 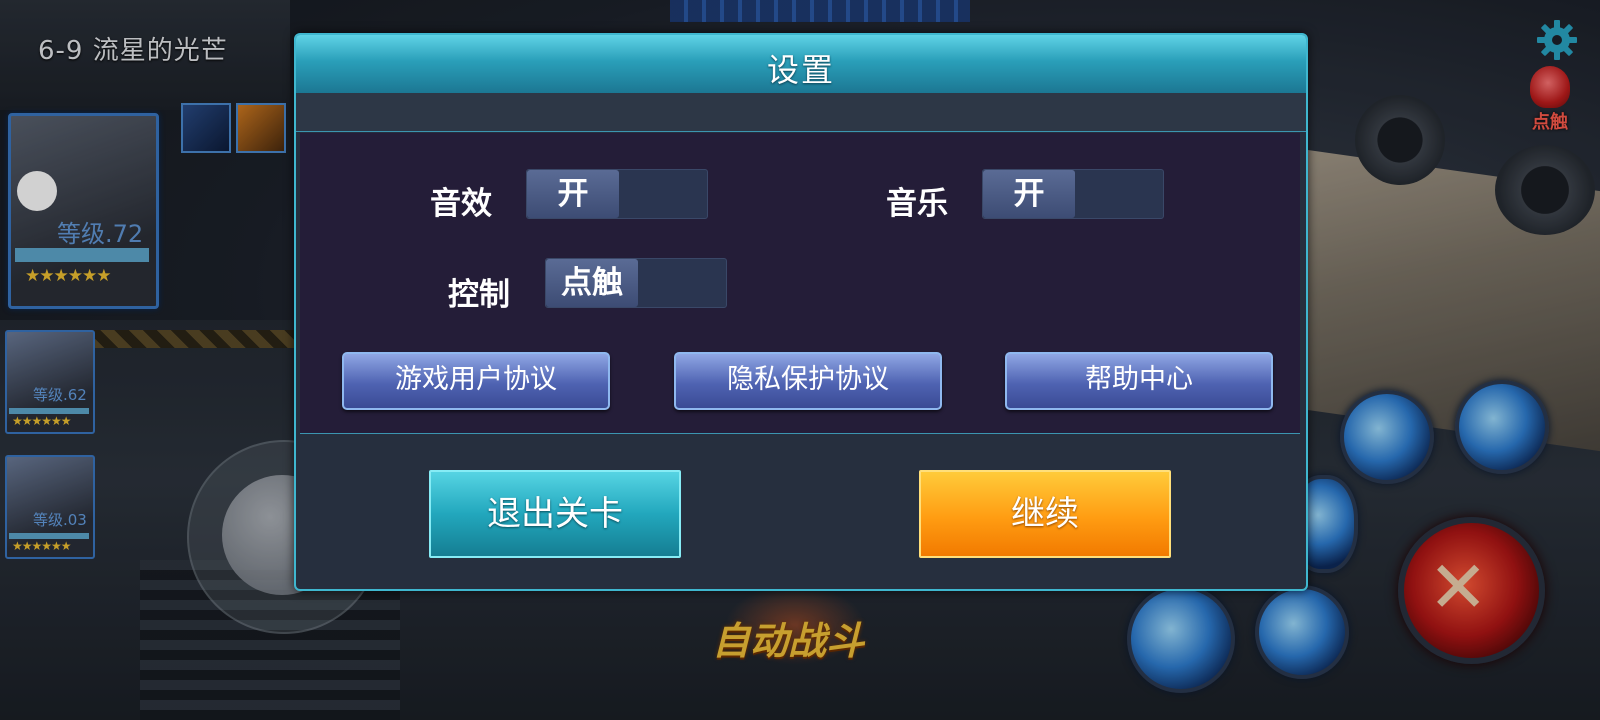 I want to click on continue-button: 继续, so click(x=1045, y=514).